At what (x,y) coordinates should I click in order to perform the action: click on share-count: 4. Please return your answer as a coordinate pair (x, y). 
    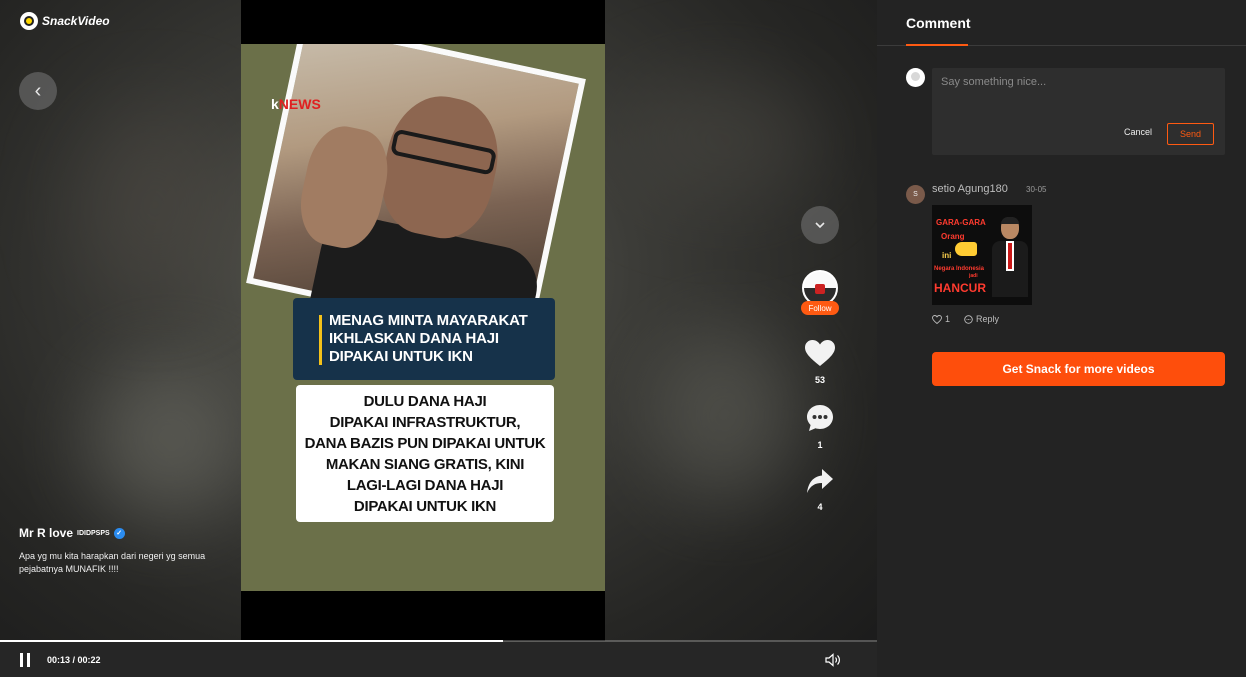
    Looking at the image, I should click on (820, 507).